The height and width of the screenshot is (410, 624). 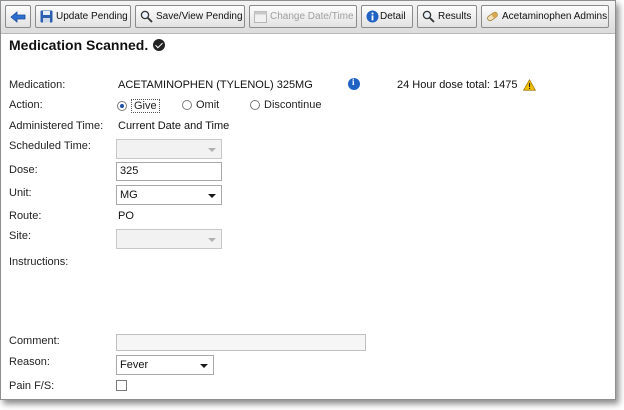 What do you see at coordinates (50, 146) in the screenshot?
I see `scheduled-time-label: Scheduled Time:` at bounding box center [50, 146].